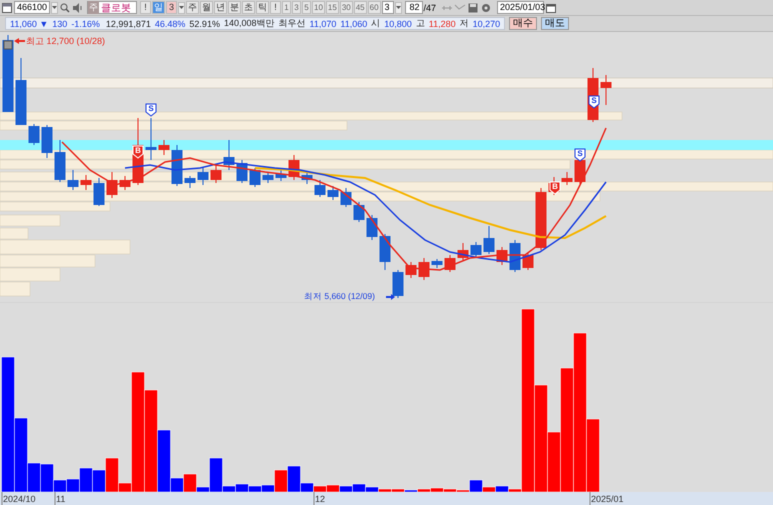 Image resolution: width=773 pixels, height=505 pixels. Describe the element at coordinates (170, 23) in the screenshot. I see `volume-ratio: 46.48%` at that location.